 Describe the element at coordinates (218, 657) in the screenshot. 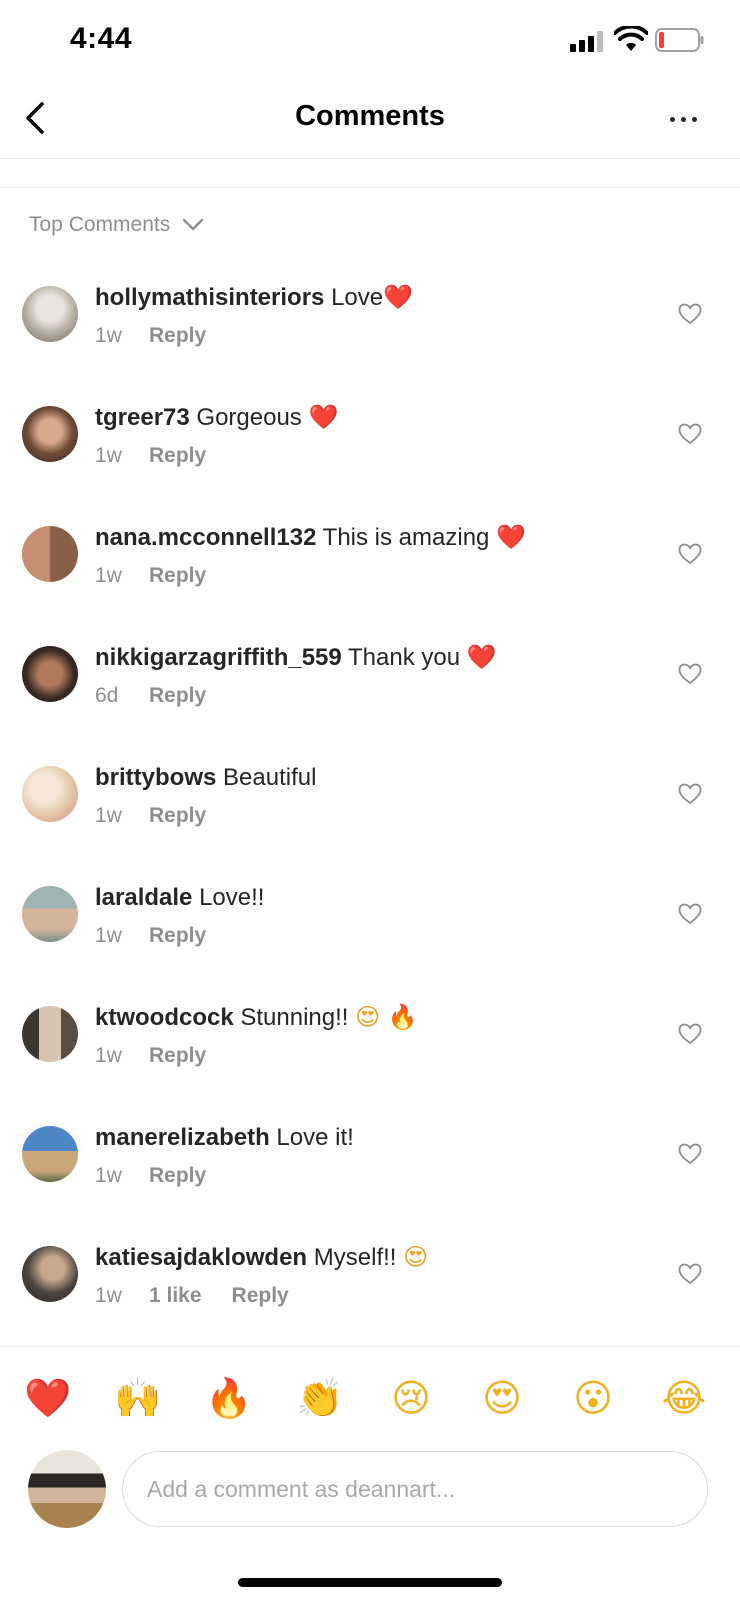

I see `comment-username: nikkigarzagriffith_559` at that location.